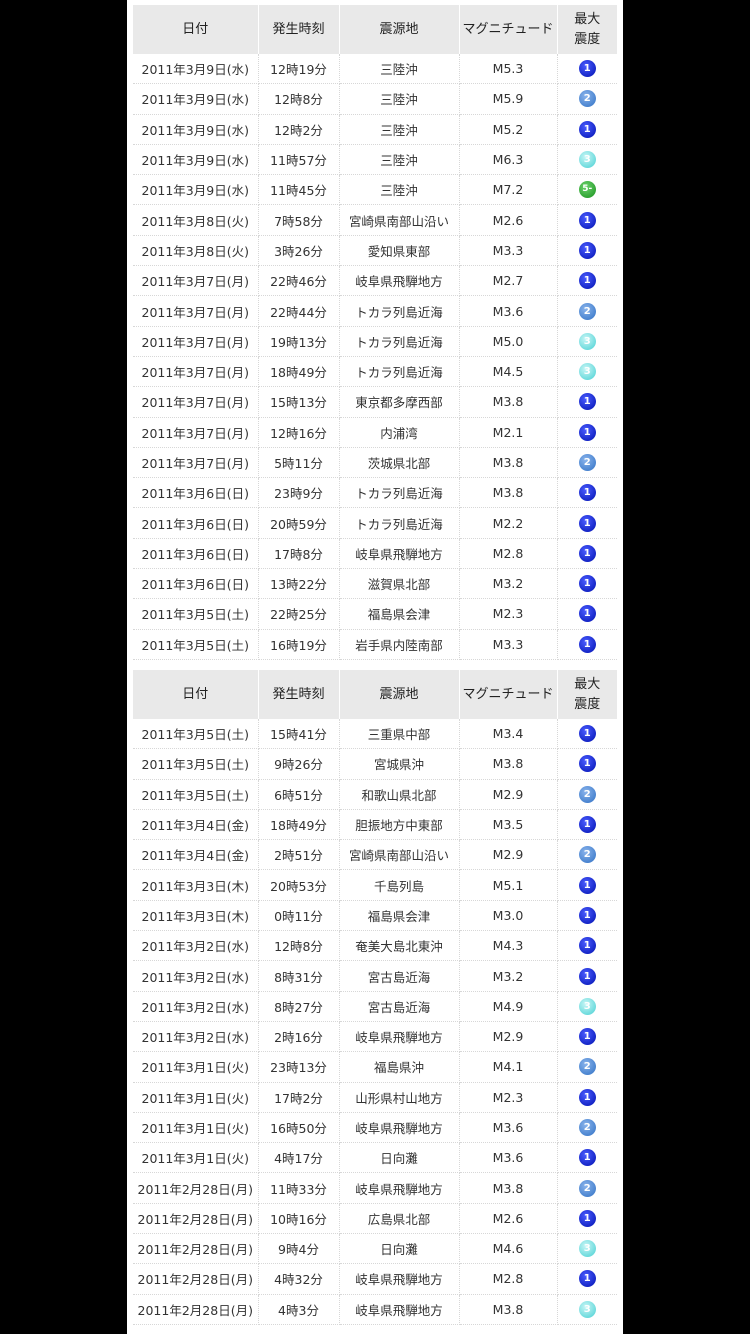  Describe the element at coordinates (375, 764) in the screenshot. I see `table-row: 2011年3月5日(土) 9時26分 宮城県沖 M3.8 1` at that location.